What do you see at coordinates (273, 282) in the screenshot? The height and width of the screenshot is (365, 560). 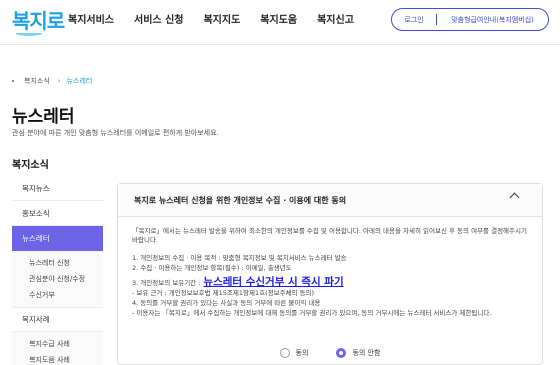 I see `retention-link: 뉴스레터 수신거부 시 즉시 파기` at bounding box center [273, 282].